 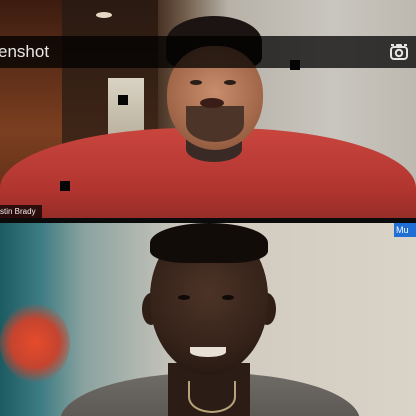 I want to click on ceiling-light, so click(x=104, y=15).